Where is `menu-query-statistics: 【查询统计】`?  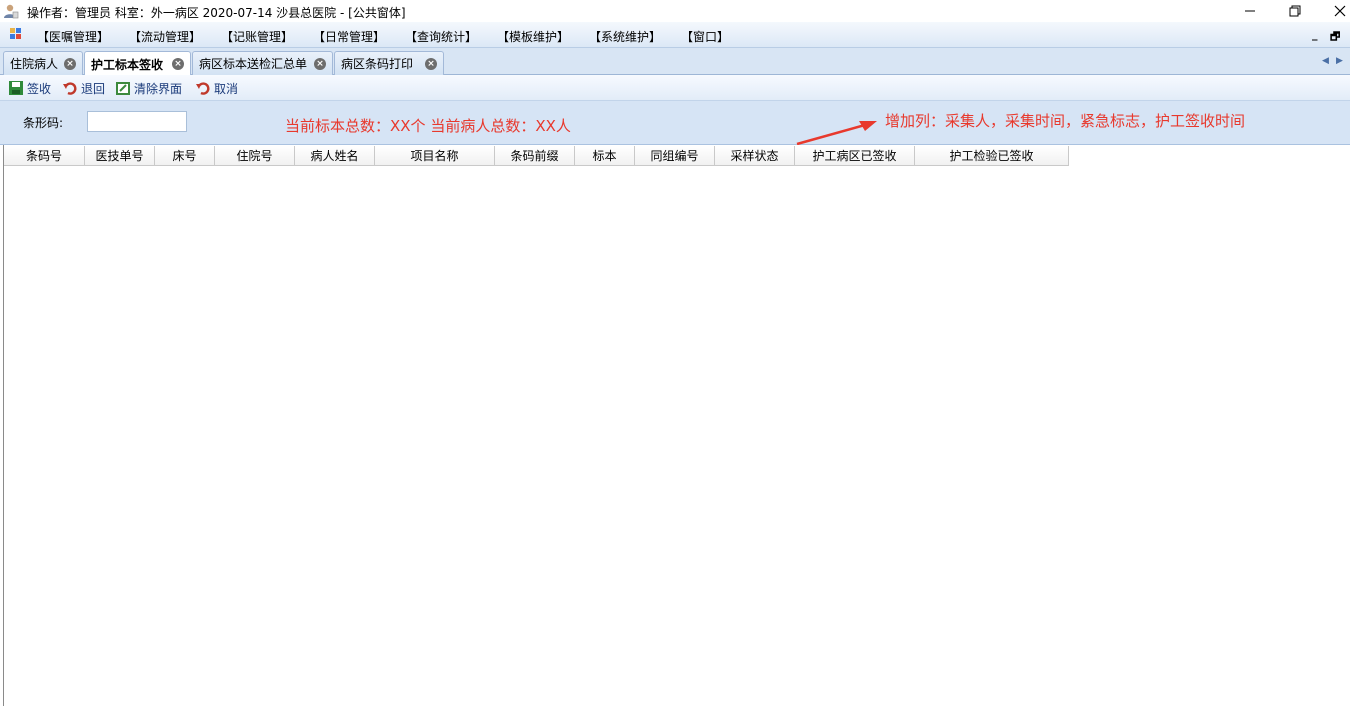 menu-query-statistics: 【查询统计】 is located at coordinates (441, 36).